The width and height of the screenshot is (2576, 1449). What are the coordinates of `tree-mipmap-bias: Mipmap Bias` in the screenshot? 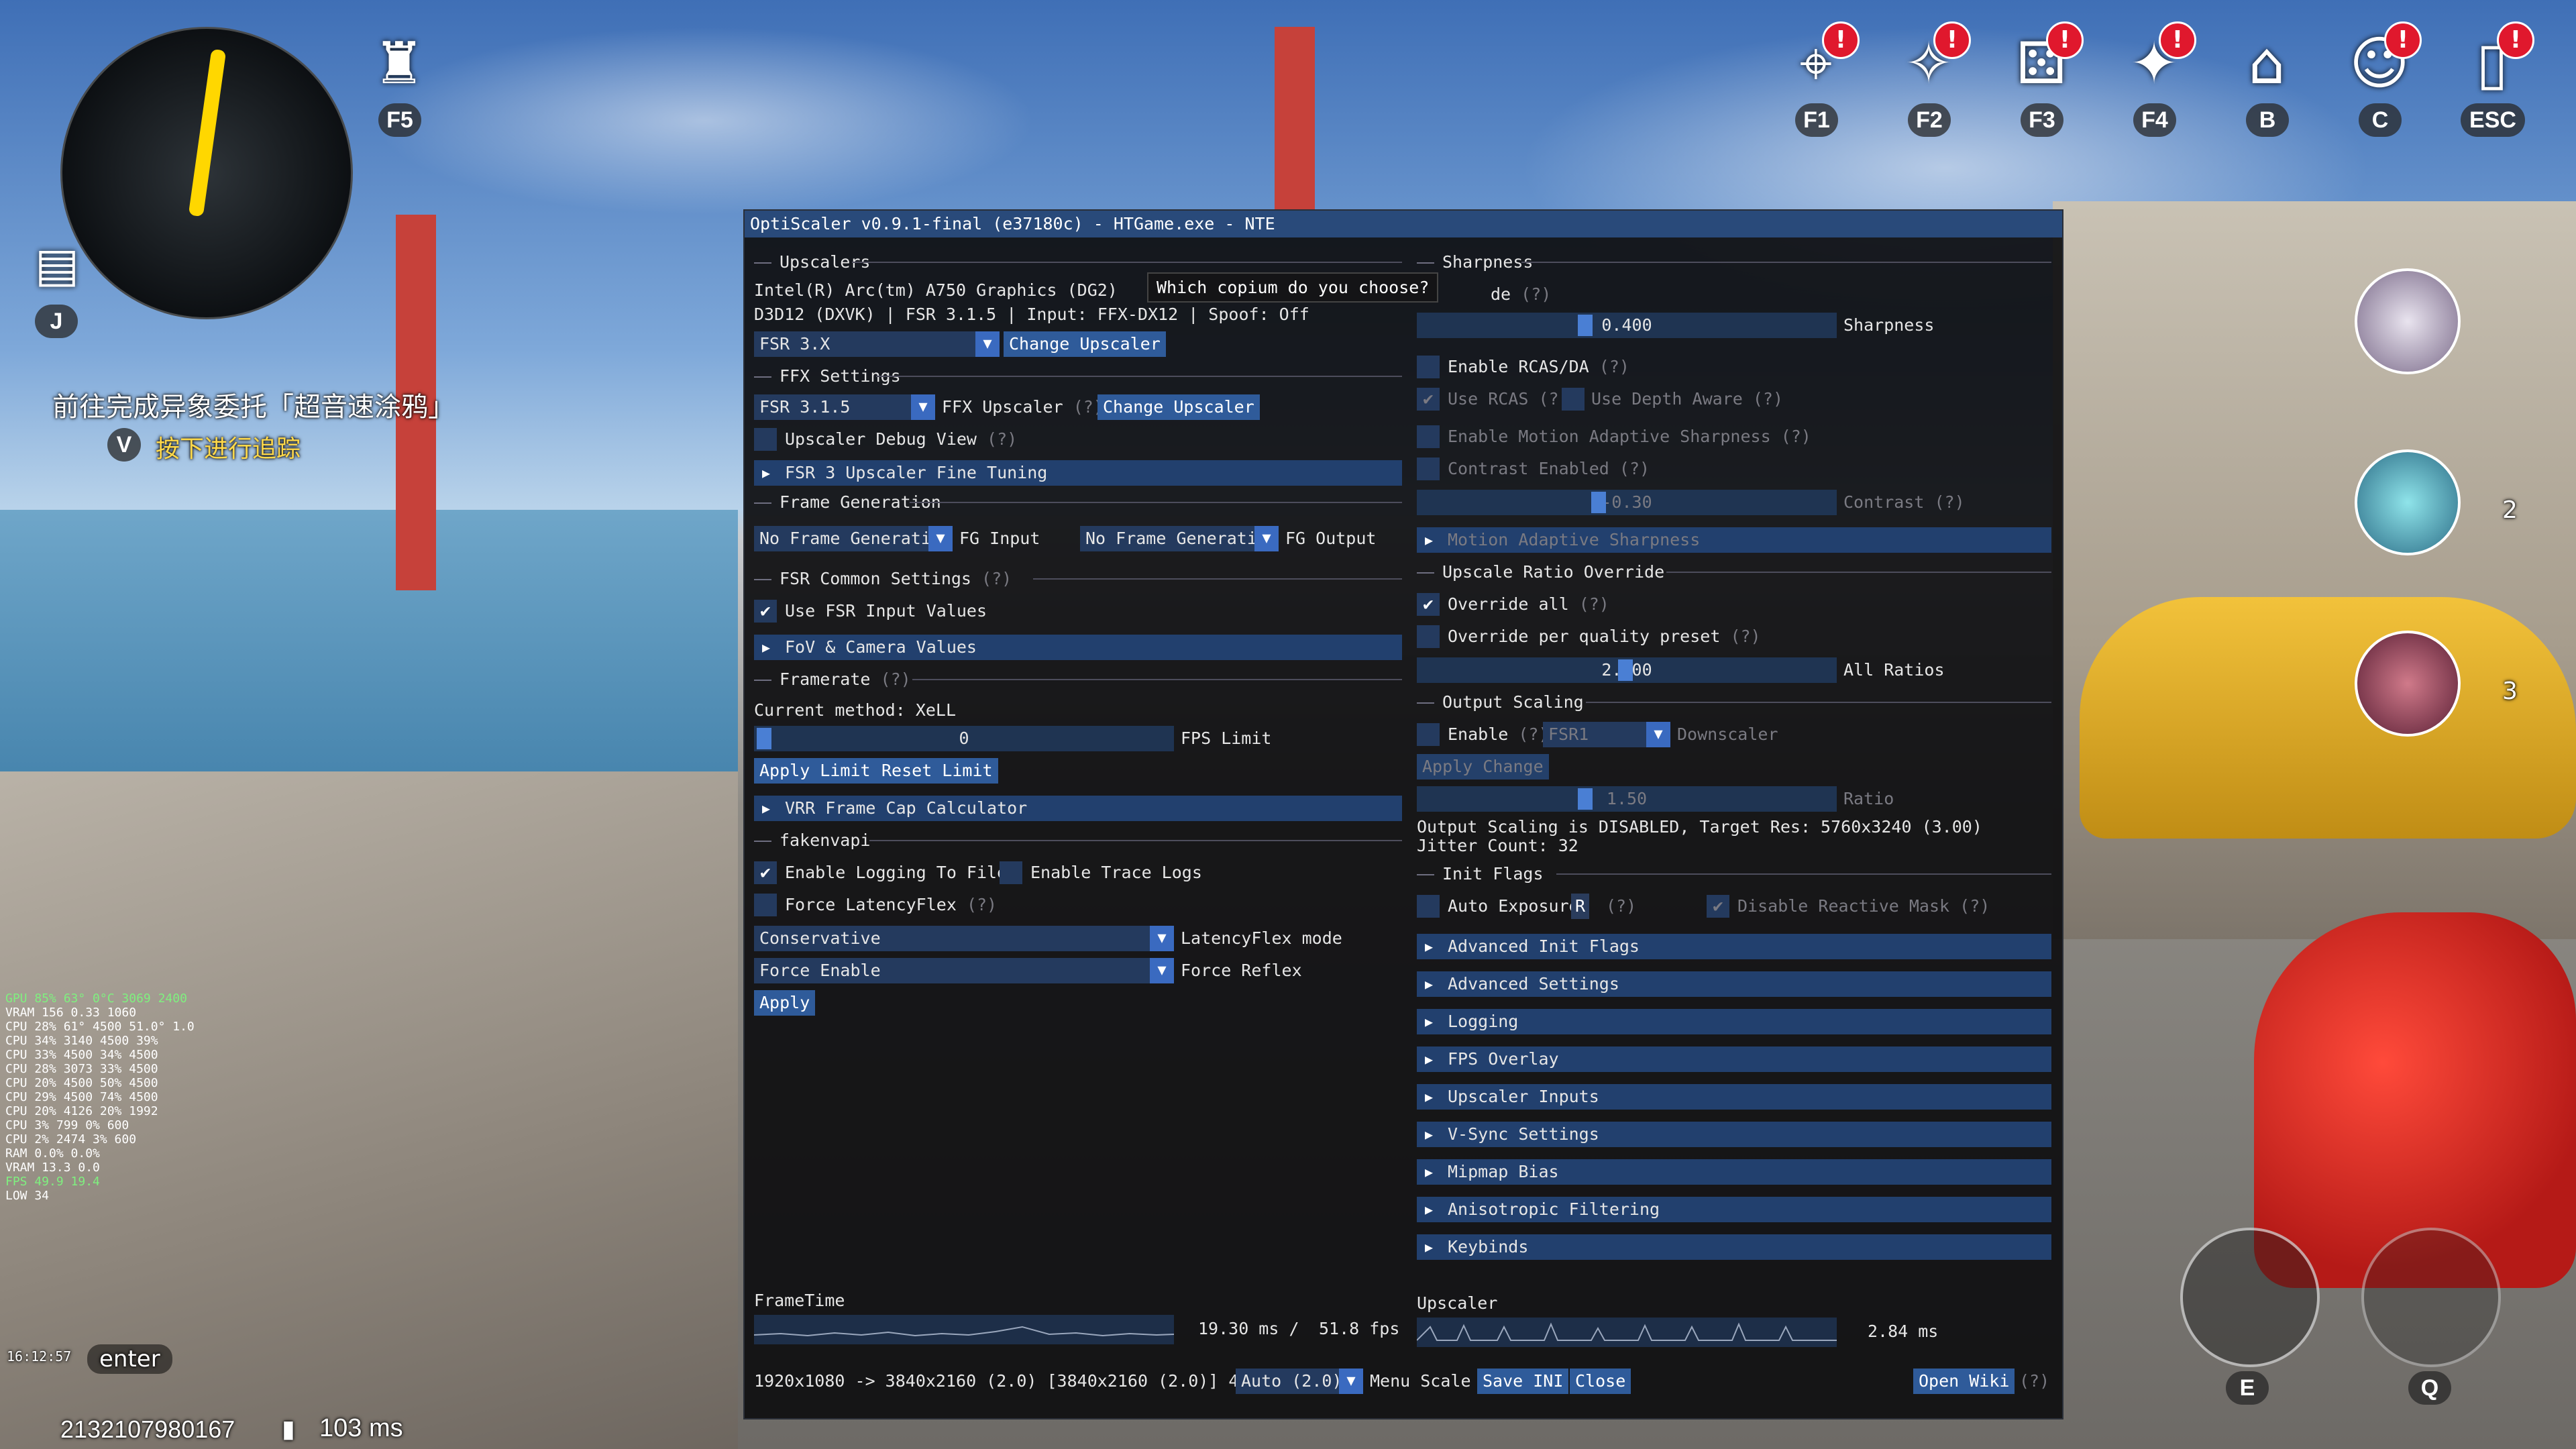 It's located at (1734, 1172).